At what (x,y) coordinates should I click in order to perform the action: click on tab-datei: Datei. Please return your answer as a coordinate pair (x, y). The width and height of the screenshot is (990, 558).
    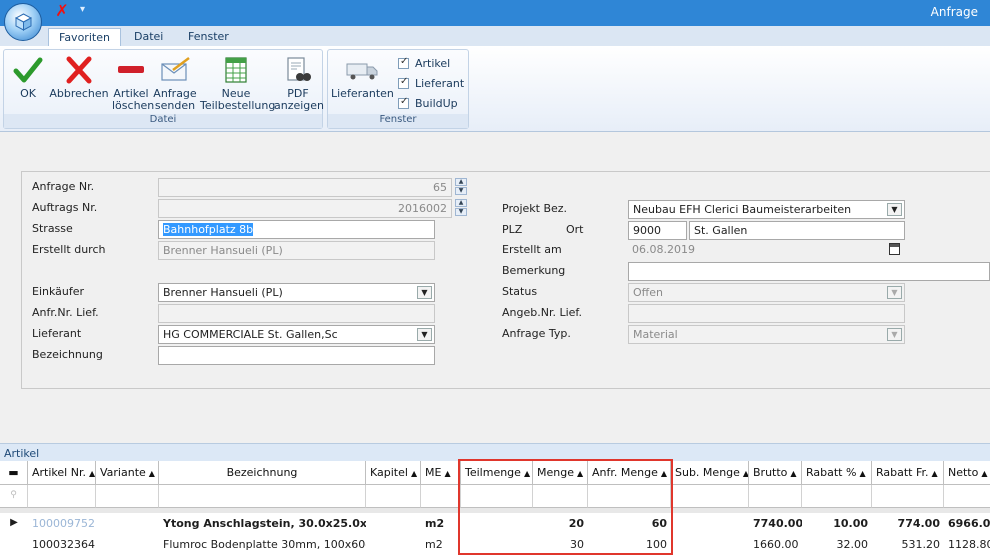
    Looking at the image, I should click on (148, 37).